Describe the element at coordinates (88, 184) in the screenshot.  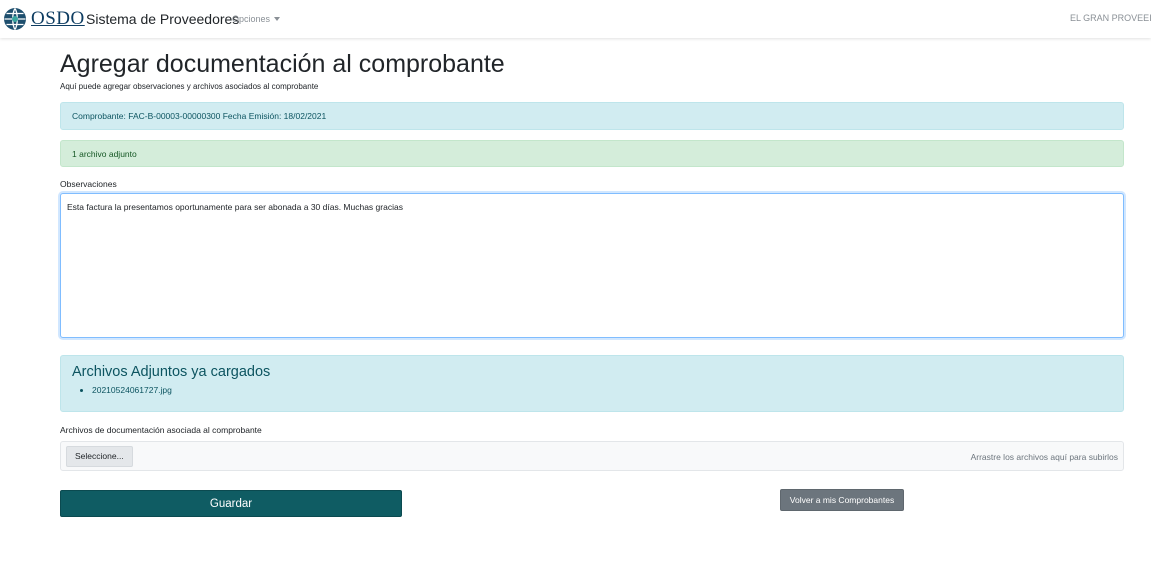
I see `observaciones-label: Observaciones` at that location.